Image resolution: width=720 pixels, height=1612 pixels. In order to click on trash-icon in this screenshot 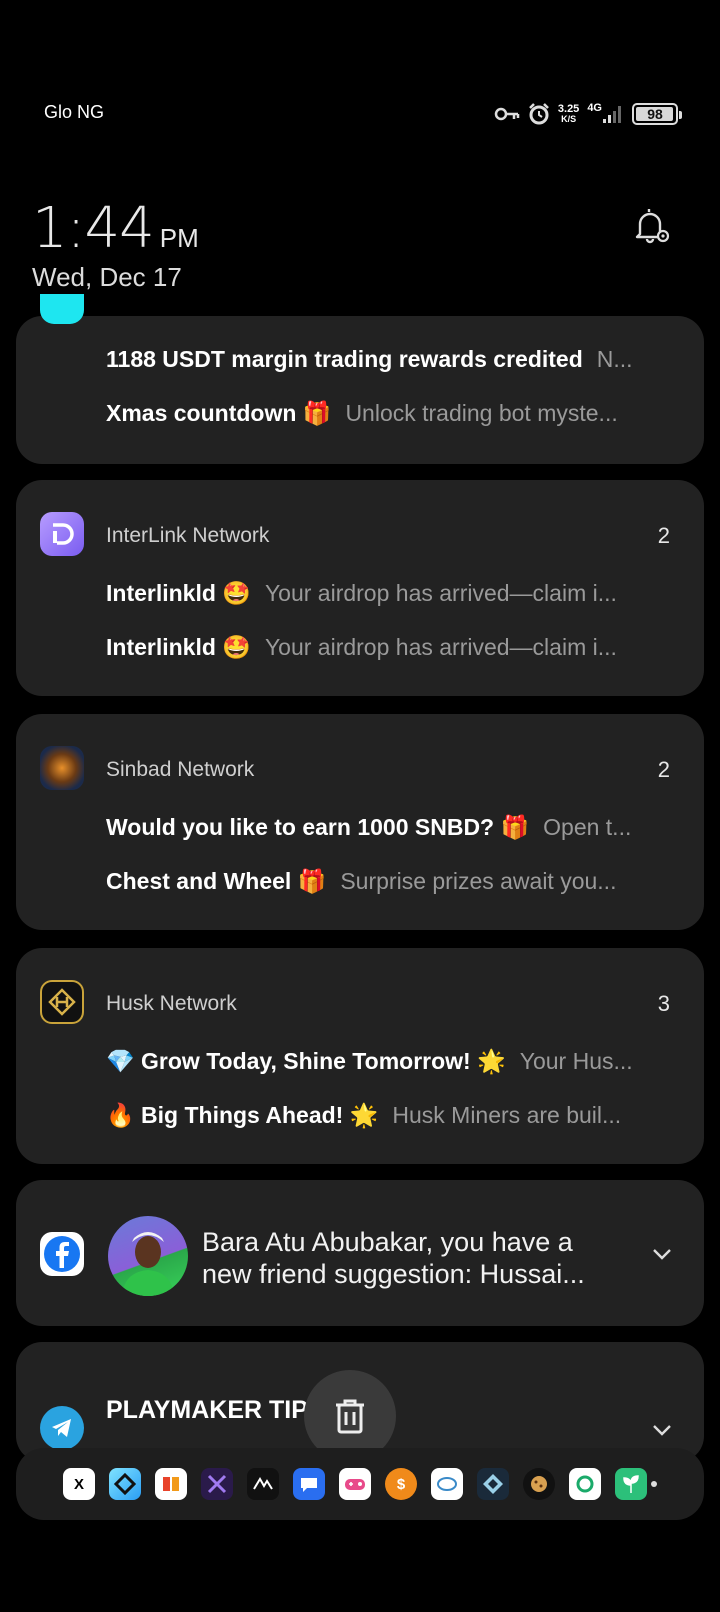, I will do `click(350, 1416)`.